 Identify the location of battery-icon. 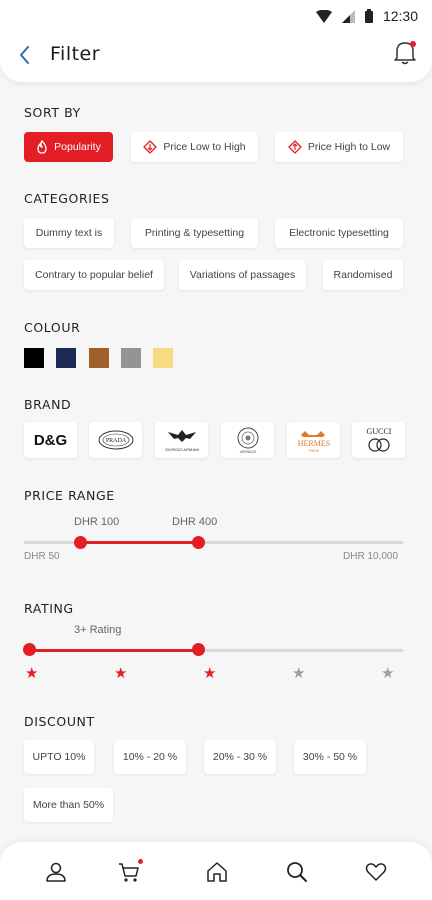
(368, 16).